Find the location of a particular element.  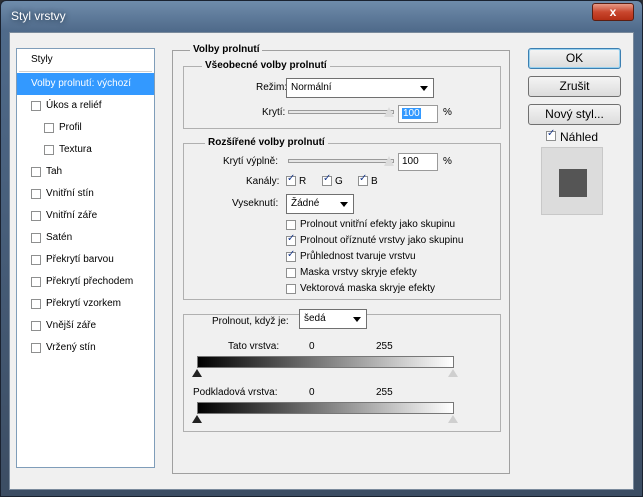

style-preview is located at coordinates (572, 181).